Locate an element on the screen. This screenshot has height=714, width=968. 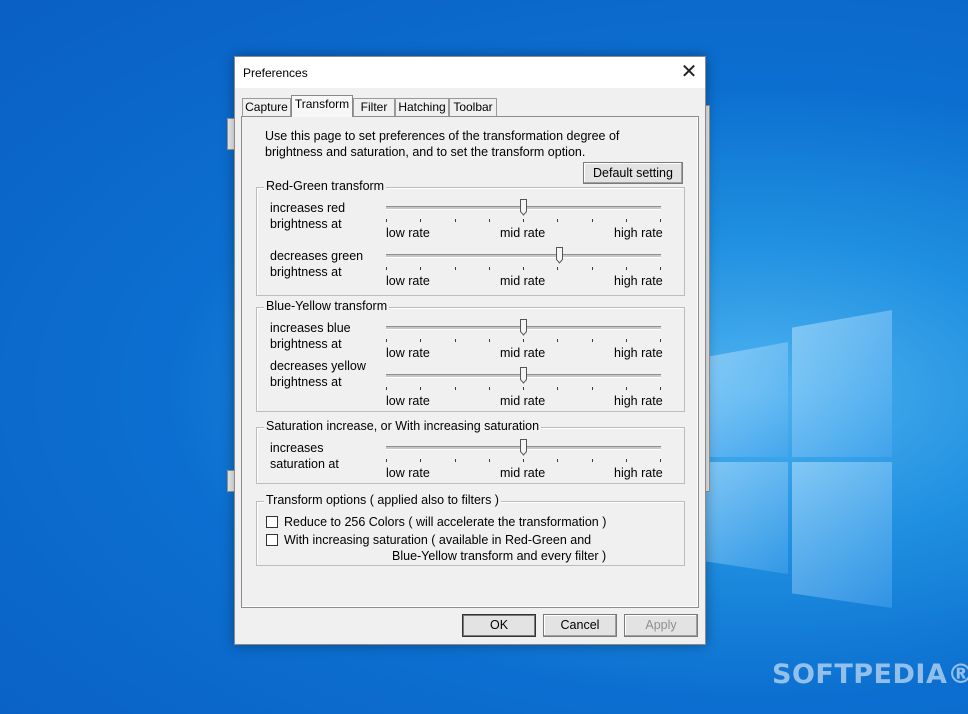
saturation-slider: low rate mid rate high rate is located at coordinates (524, 459).